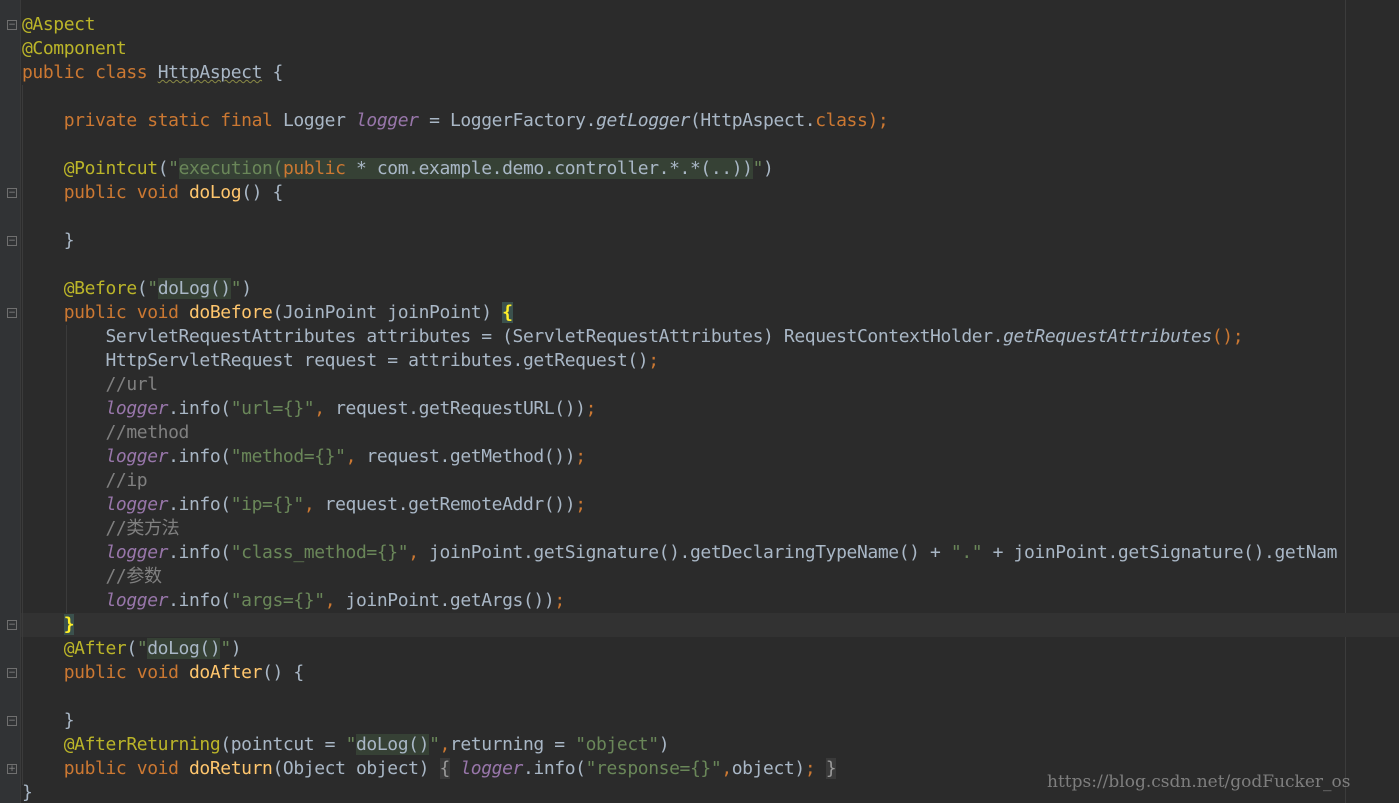  I want to click on string: "class_method={}", so click(319, 552).